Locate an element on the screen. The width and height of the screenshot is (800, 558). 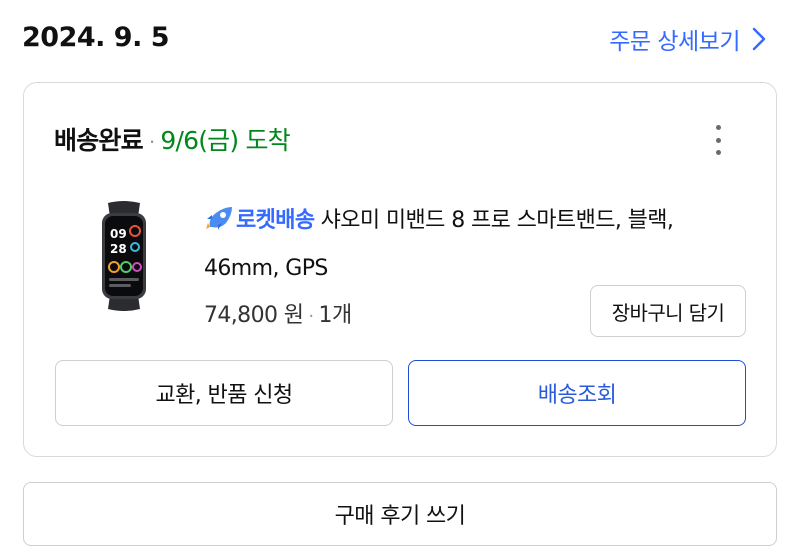
smartband-image: 09 28 is located at coordinates (124, 256).